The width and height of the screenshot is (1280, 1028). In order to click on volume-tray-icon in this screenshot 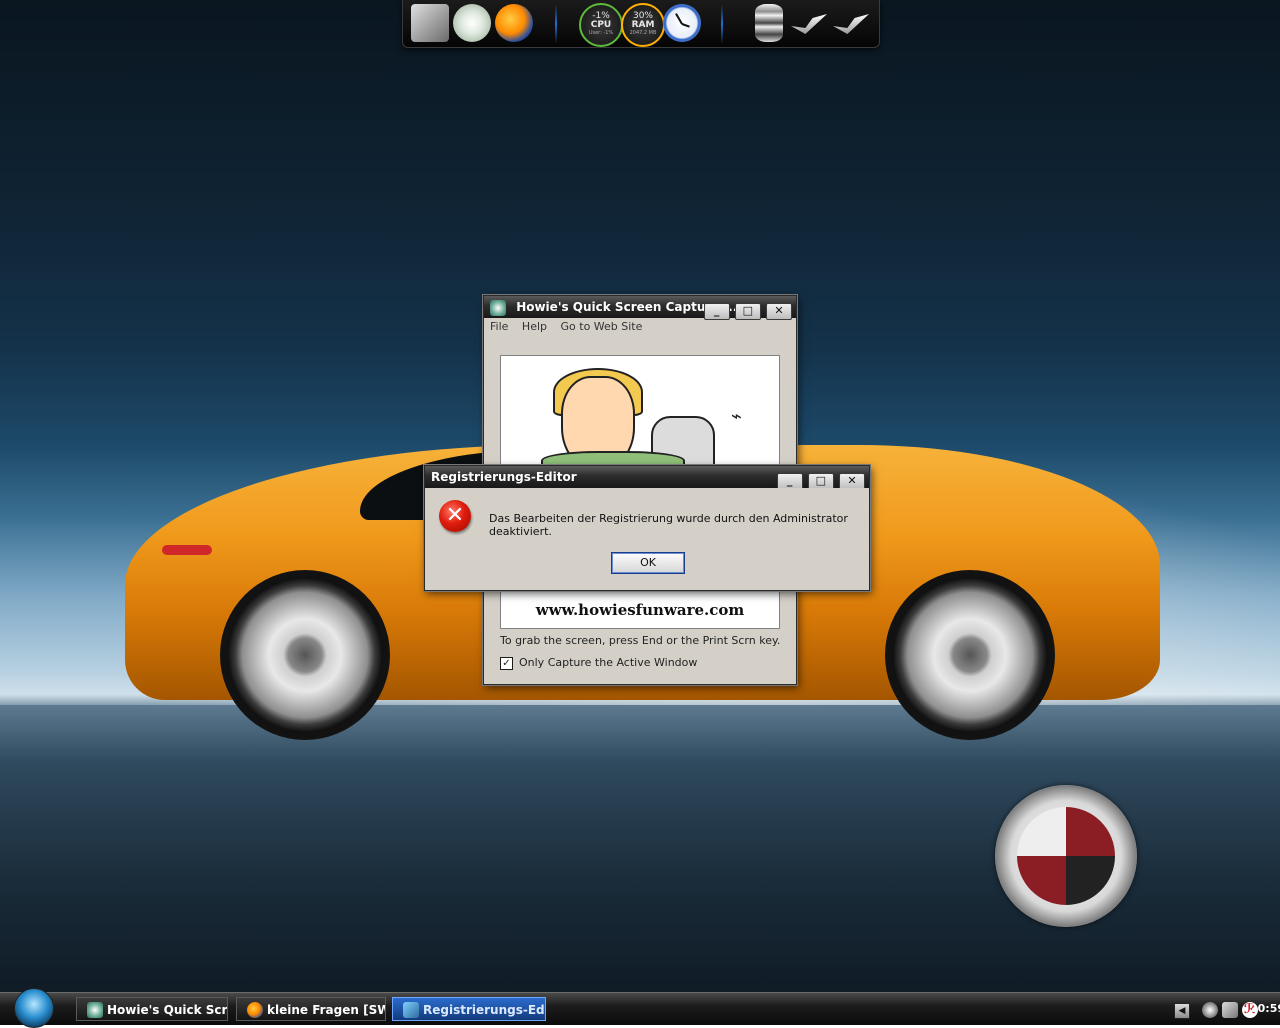, I will do `click(1230, 1010)`.